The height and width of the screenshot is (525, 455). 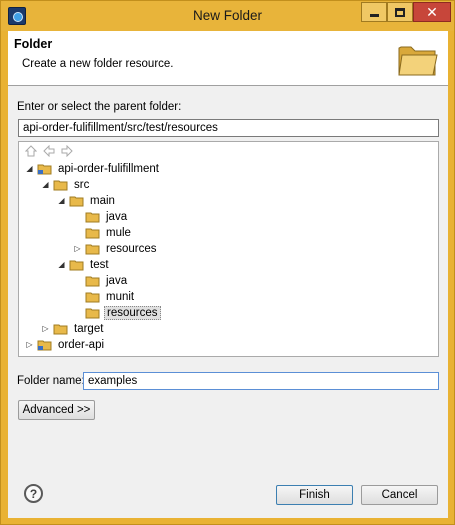 What do you see at coordinates (98, 64) in the screenshot?
I see `page-description: Create a new folder resource.` at bounding box center [98, 64].